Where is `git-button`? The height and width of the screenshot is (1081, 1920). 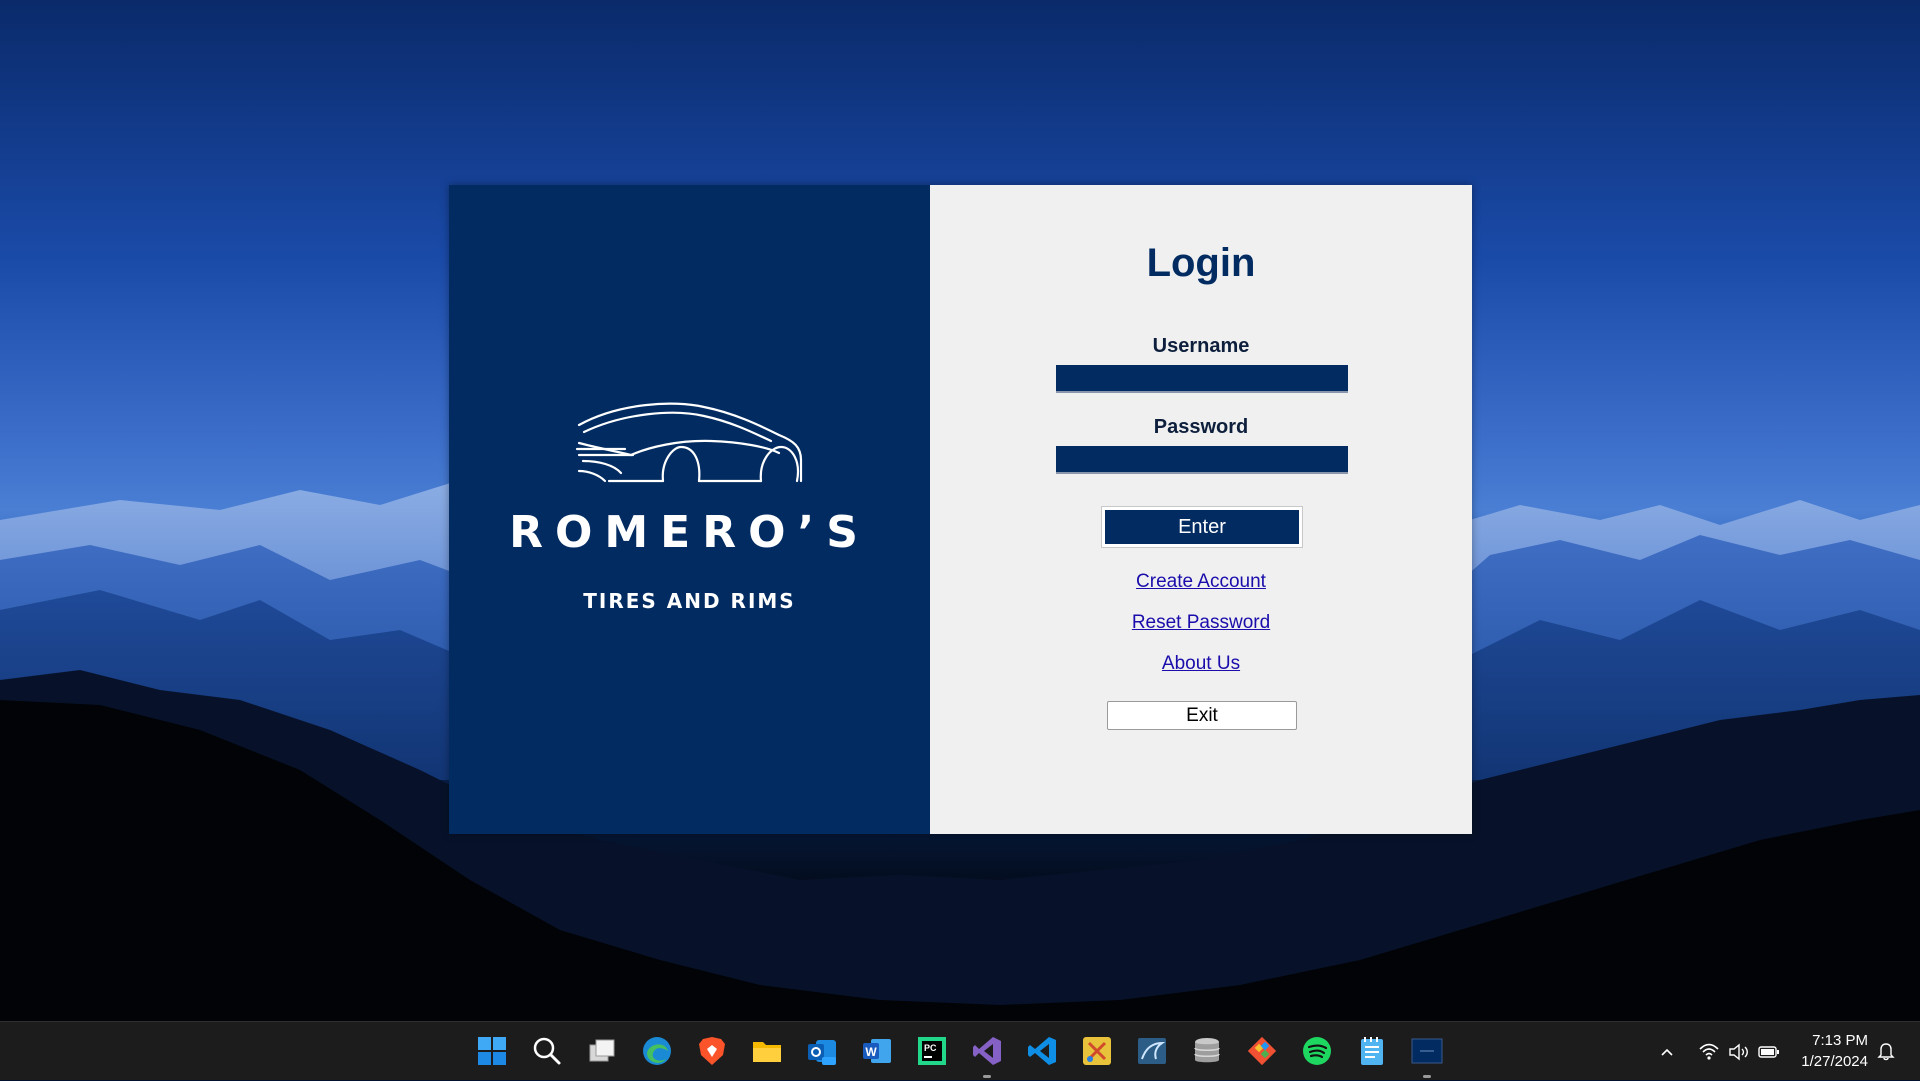 git-button is located at coordinates (1262, 1051).